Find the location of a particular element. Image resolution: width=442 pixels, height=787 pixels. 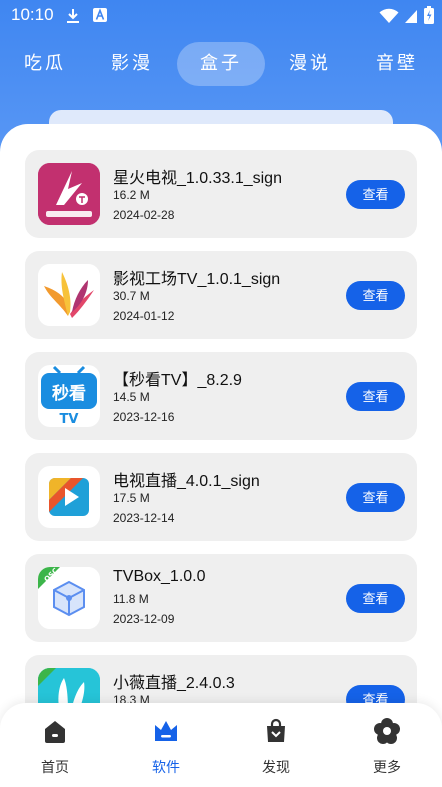

list-item: 秒看 TV 【秒看TV】_8.2.9 14.5 M 2023-12-16 查看 is located at coordinates (221, 396).